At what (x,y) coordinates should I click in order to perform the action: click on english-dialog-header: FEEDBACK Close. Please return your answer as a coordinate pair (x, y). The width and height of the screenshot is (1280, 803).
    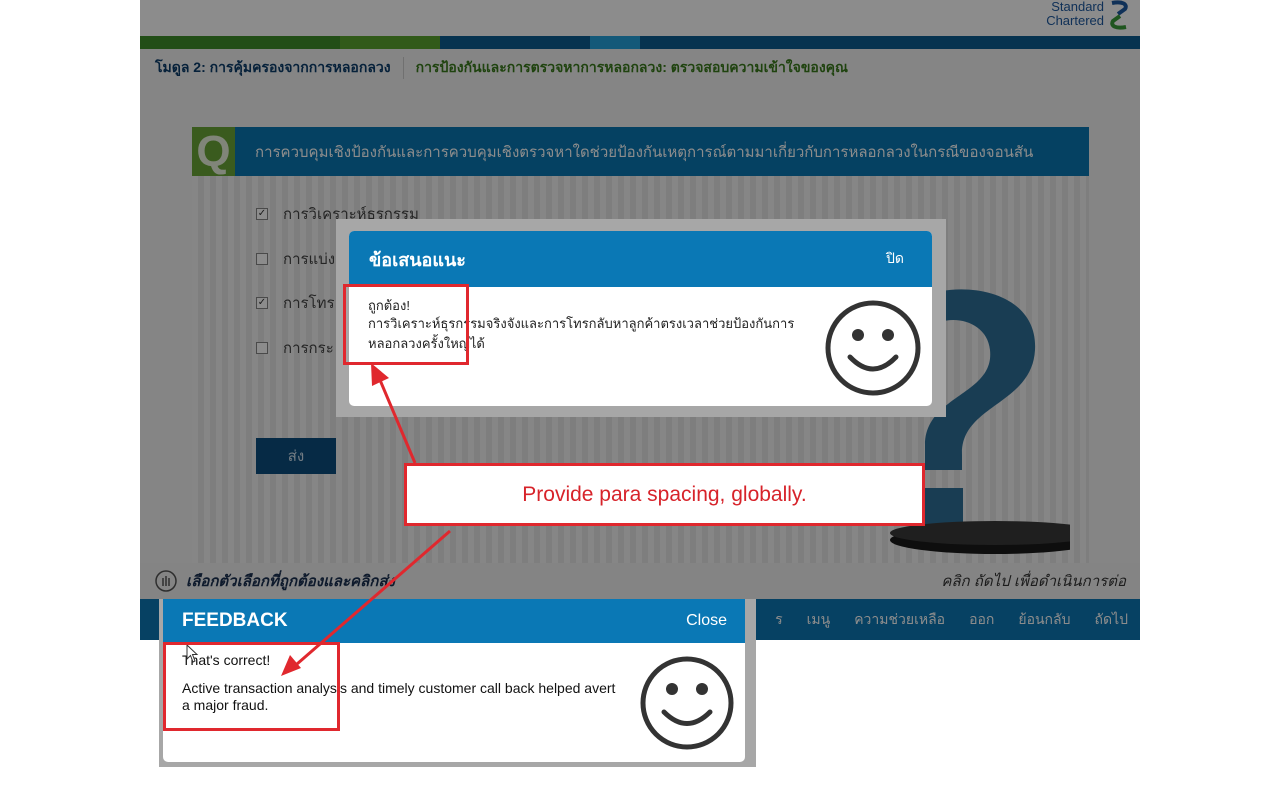
    Looking at the image, I should click on (454, 621).